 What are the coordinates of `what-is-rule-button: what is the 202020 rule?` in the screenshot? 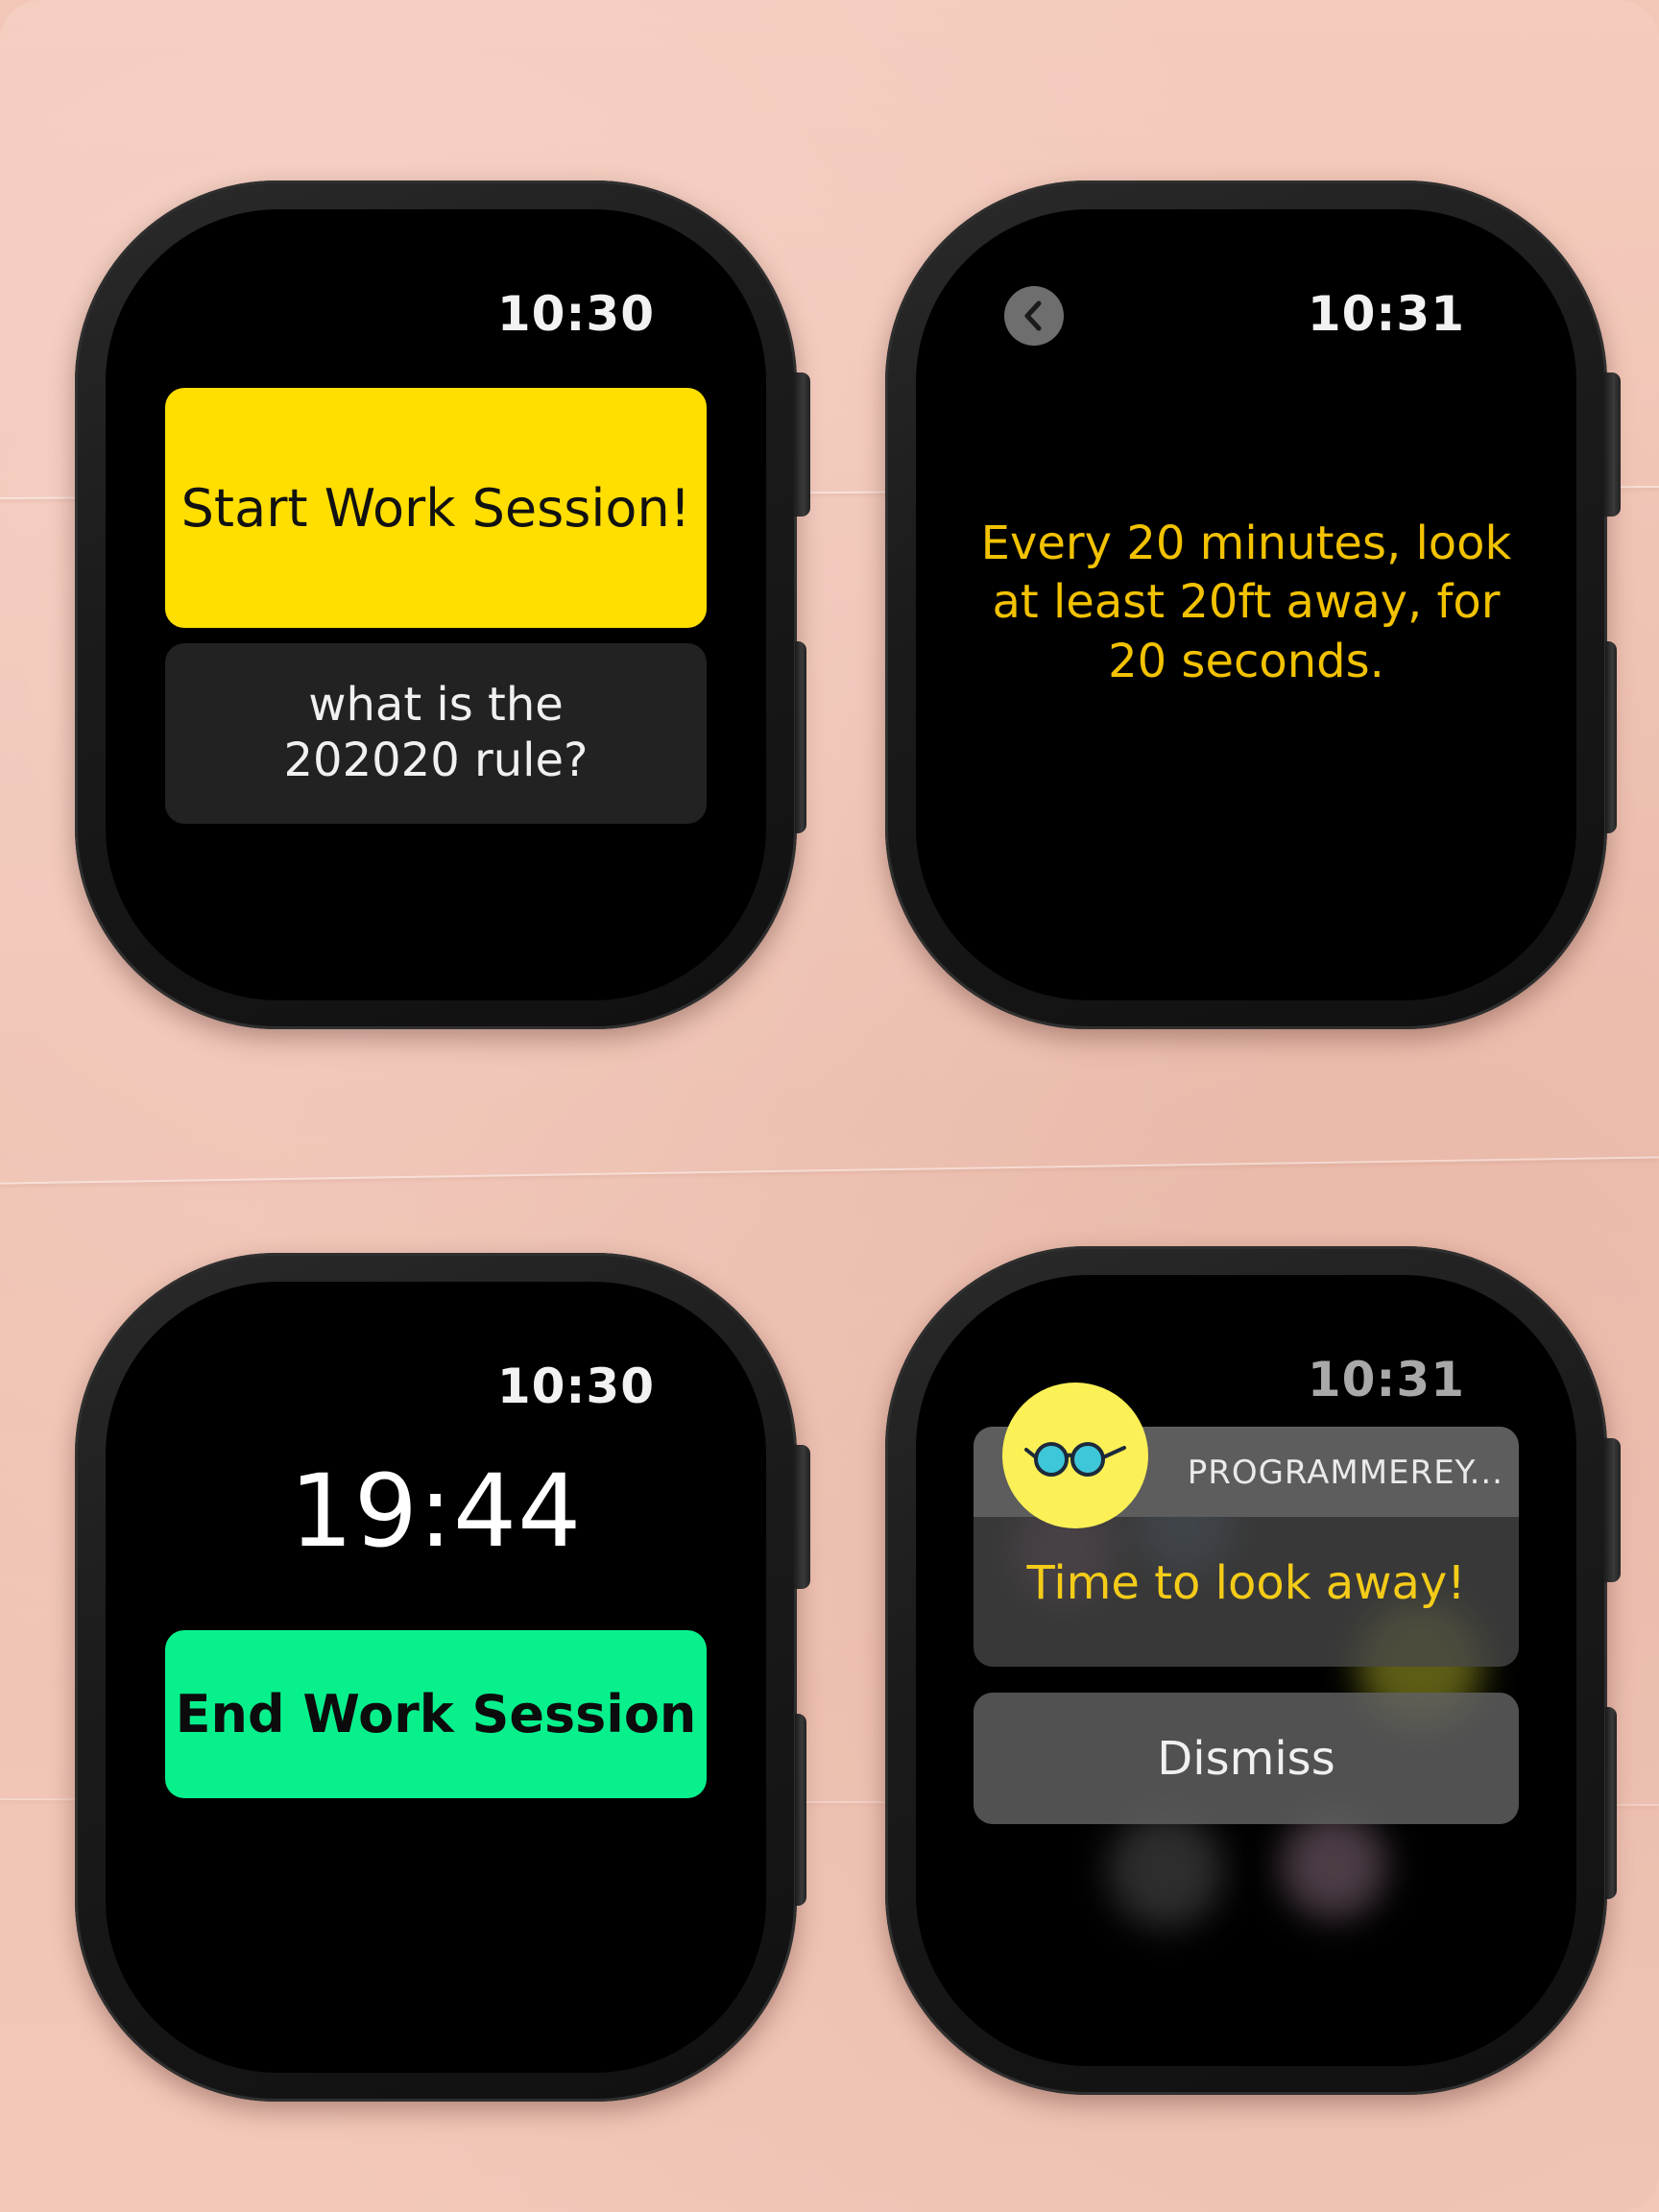 It's located at (436, 734).